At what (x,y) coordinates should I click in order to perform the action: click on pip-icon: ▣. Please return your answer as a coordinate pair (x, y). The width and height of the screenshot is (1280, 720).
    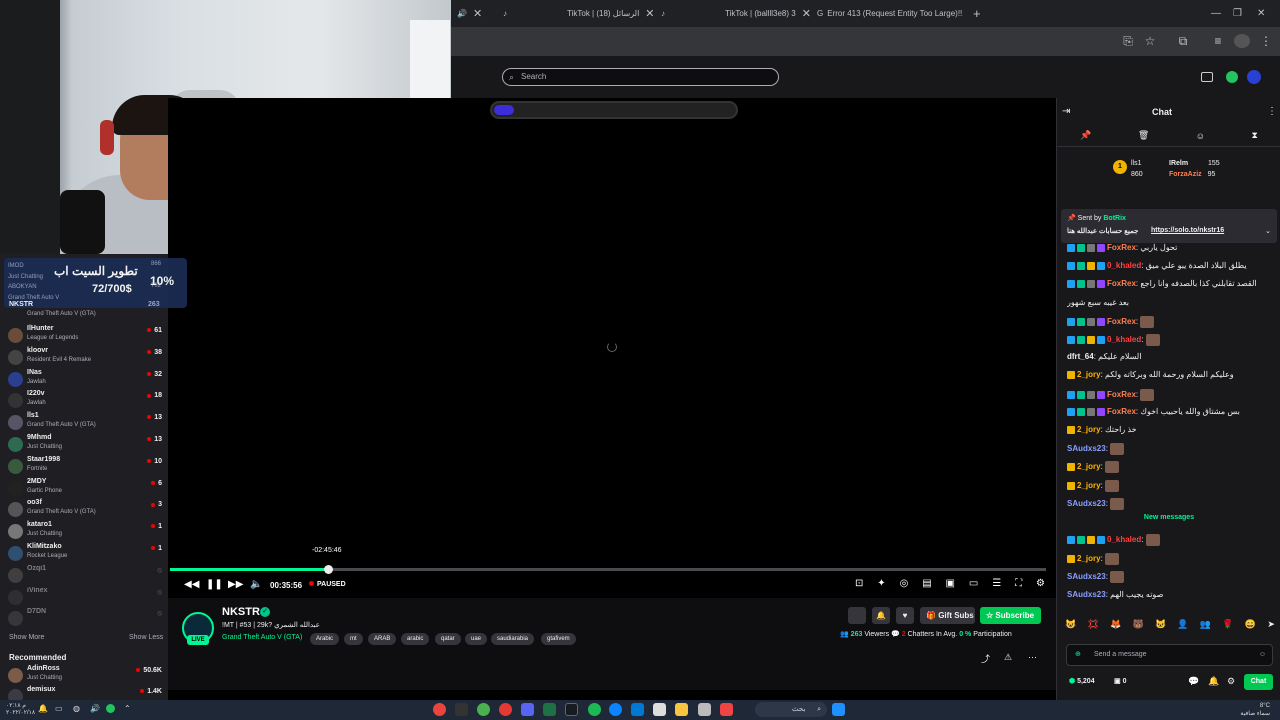
    Looking at the image, I should click on (950, 585).